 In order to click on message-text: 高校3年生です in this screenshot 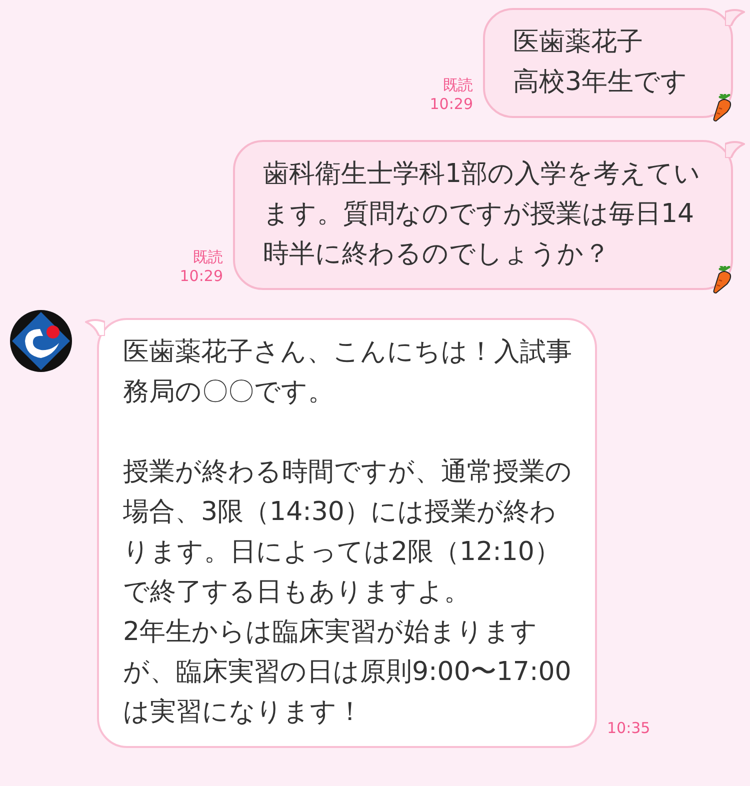, I will do `click(601, 82)`.